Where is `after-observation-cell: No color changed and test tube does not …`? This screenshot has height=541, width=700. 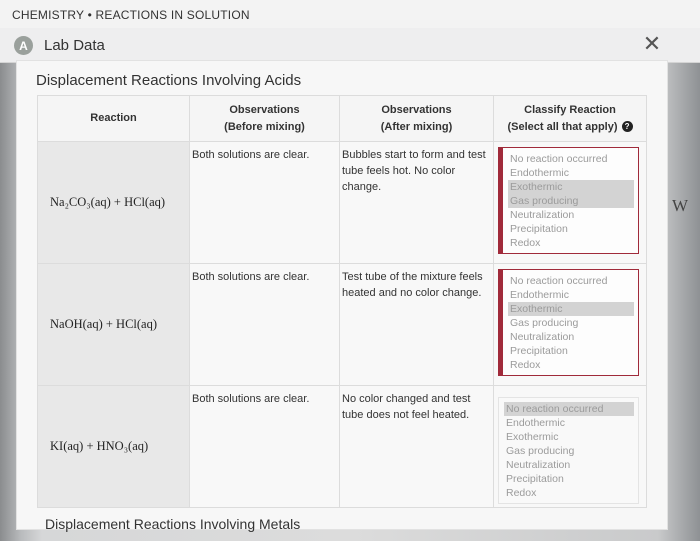 after-observation-cell: No color changed and test tube does not … is located at coordinates (416, 446).